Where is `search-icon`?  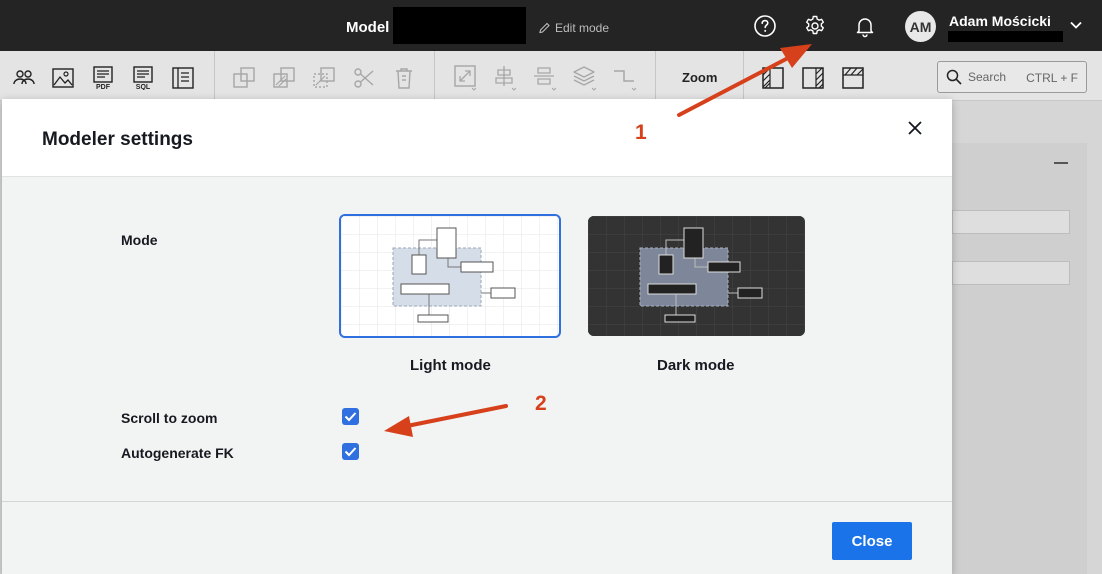
search-icon is located at coordinates (954, 77).